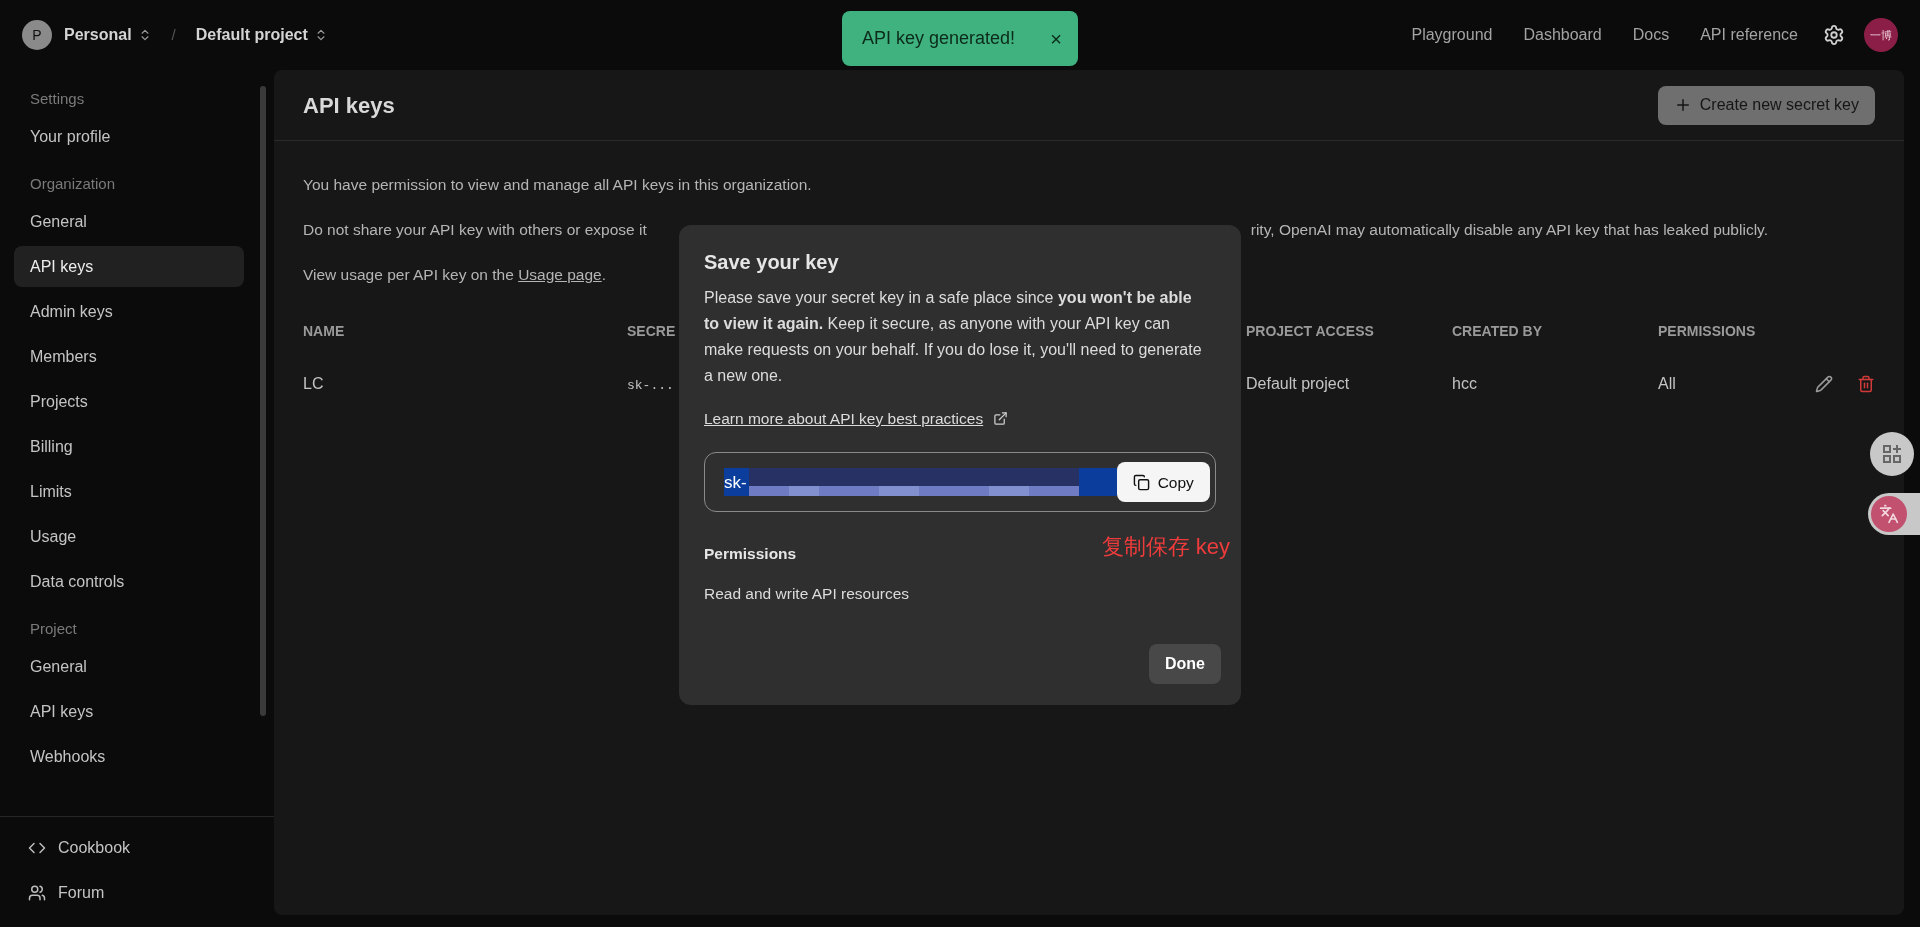 This screenshot has height=927, width=1920. Describe the element at coordinates (37, 35) in the screenshot. I see `org-avatar: P` at that location.